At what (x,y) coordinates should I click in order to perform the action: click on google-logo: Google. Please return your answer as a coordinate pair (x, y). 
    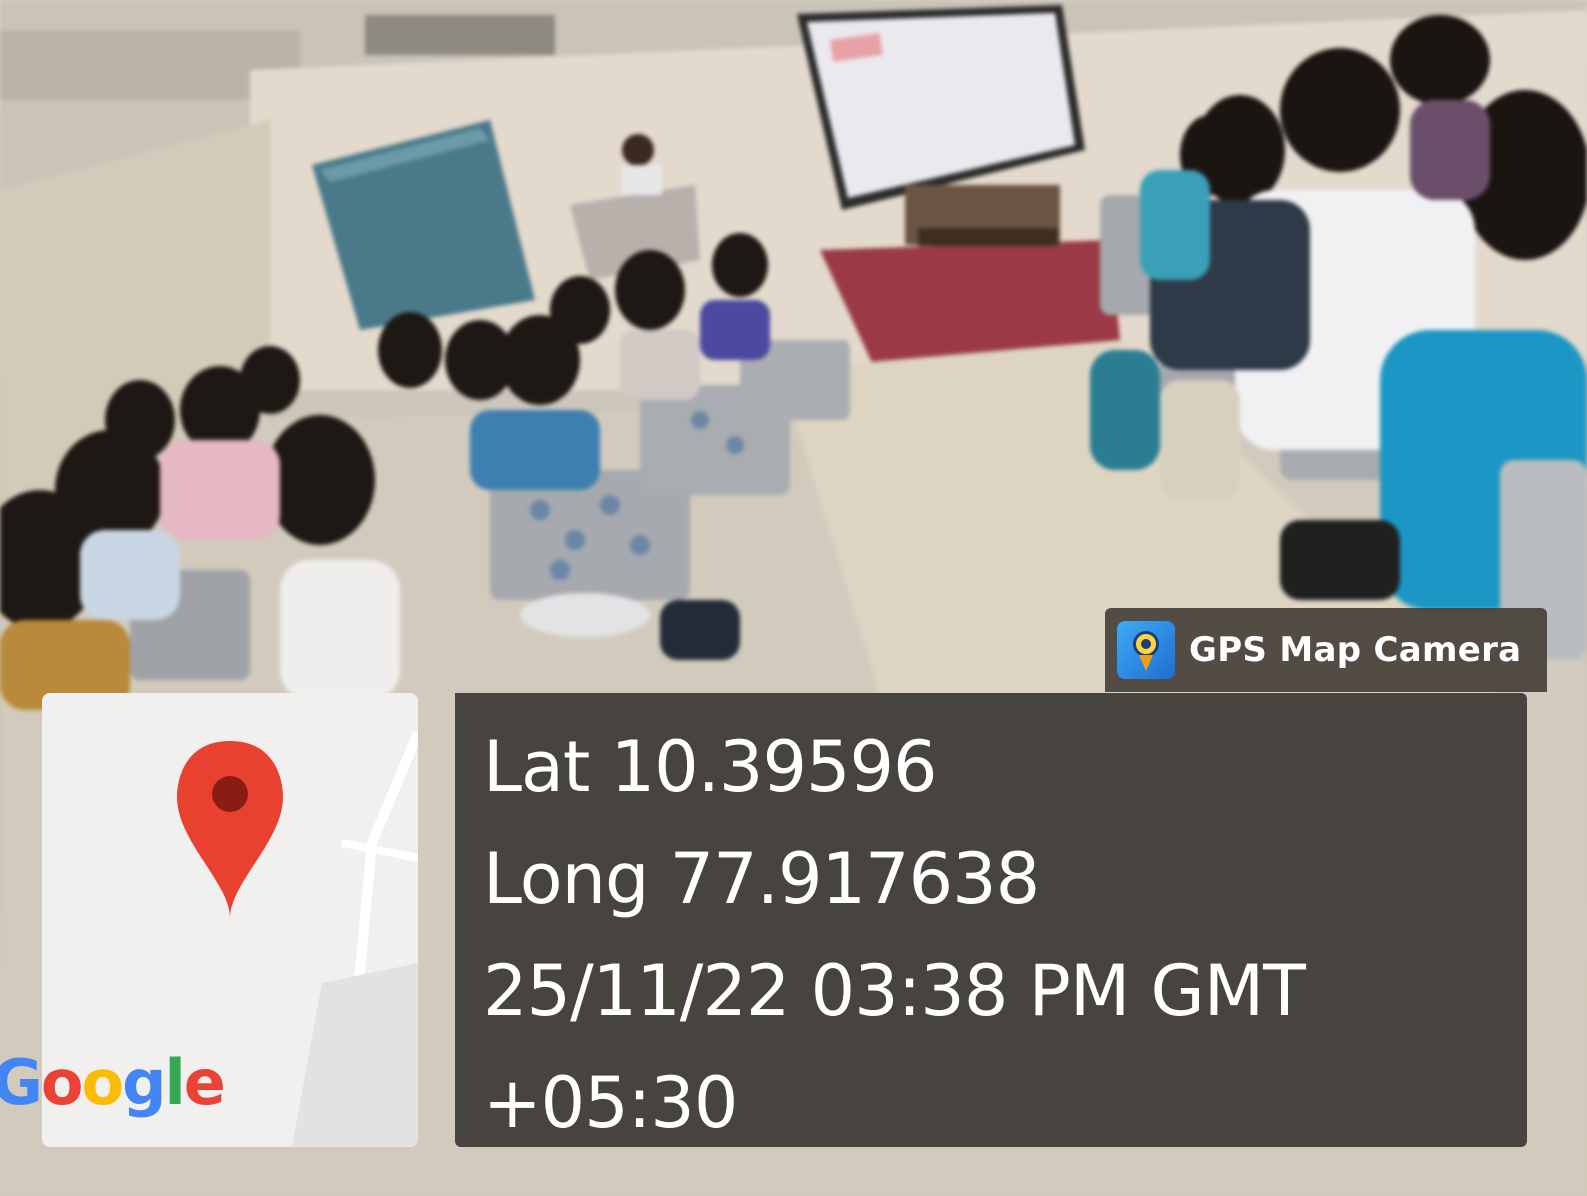
    Looking at the image, I should click on (113, 1082).